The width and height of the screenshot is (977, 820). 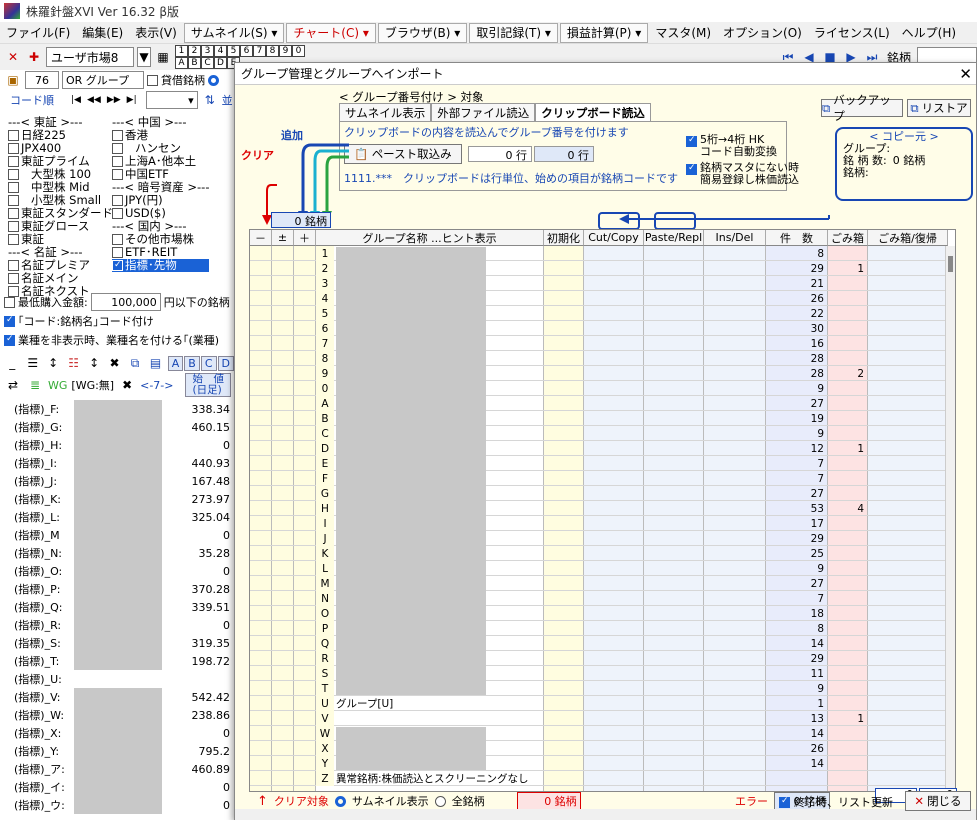 I want to click on group-letter-button: D, so click(x=220, y=63).